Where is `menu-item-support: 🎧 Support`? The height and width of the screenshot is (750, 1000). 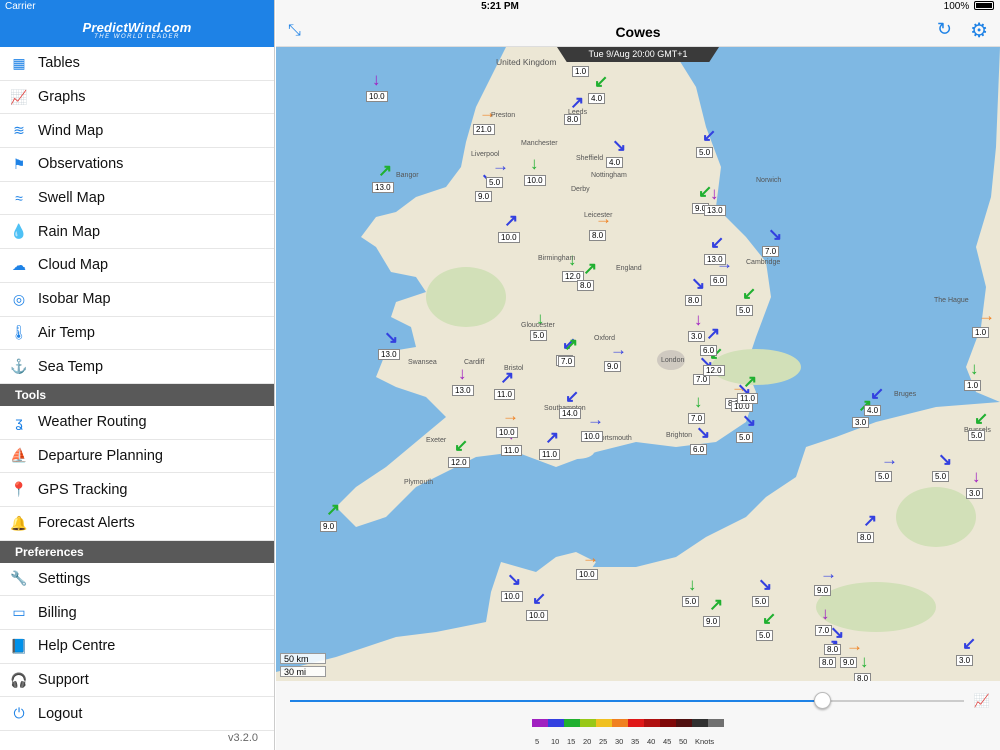
menu-item-support: 🎧 Support is located at coordinates (137, 681).